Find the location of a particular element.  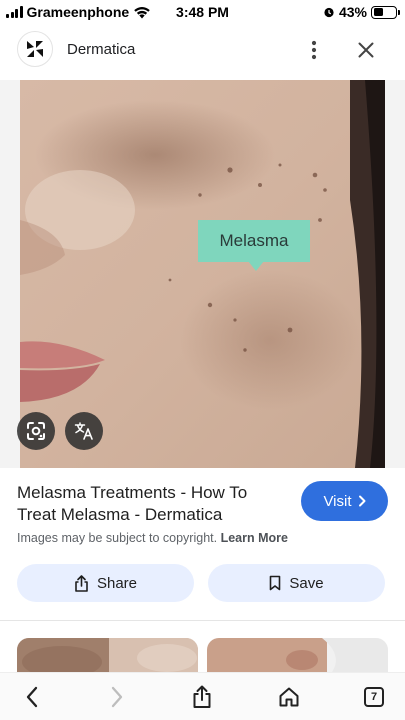

chevron-right-icon is located at coordinates (362, 501).